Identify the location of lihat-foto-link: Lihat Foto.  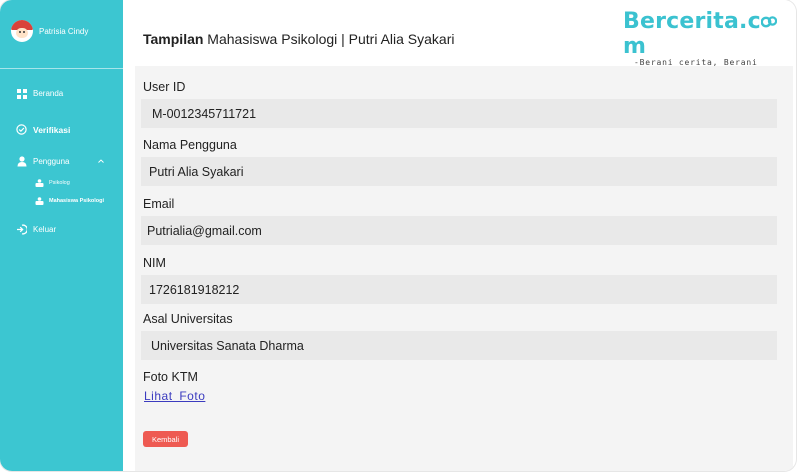
(174, 396).